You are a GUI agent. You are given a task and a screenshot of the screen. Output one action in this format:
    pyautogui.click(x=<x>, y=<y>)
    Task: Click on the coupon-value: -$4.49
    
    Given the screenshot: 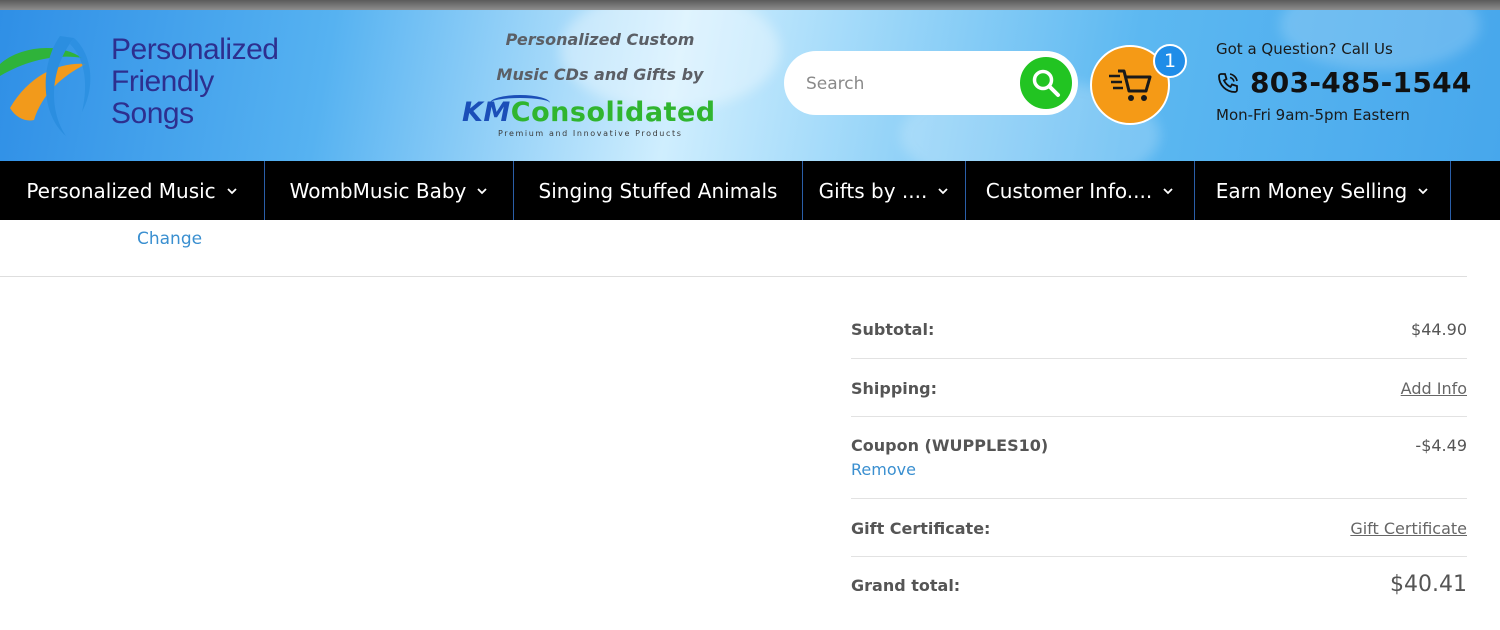 What is the action you would take?
    pyautogui.click(x=1441, y=445)
    